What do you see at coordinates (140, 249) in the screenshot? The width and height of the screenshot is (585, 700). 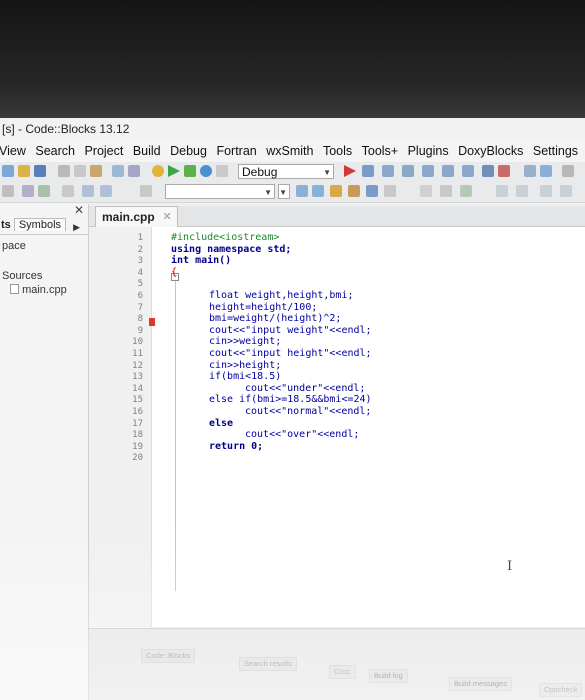 I see `line-number: 2` at bounding box center [140, 249].